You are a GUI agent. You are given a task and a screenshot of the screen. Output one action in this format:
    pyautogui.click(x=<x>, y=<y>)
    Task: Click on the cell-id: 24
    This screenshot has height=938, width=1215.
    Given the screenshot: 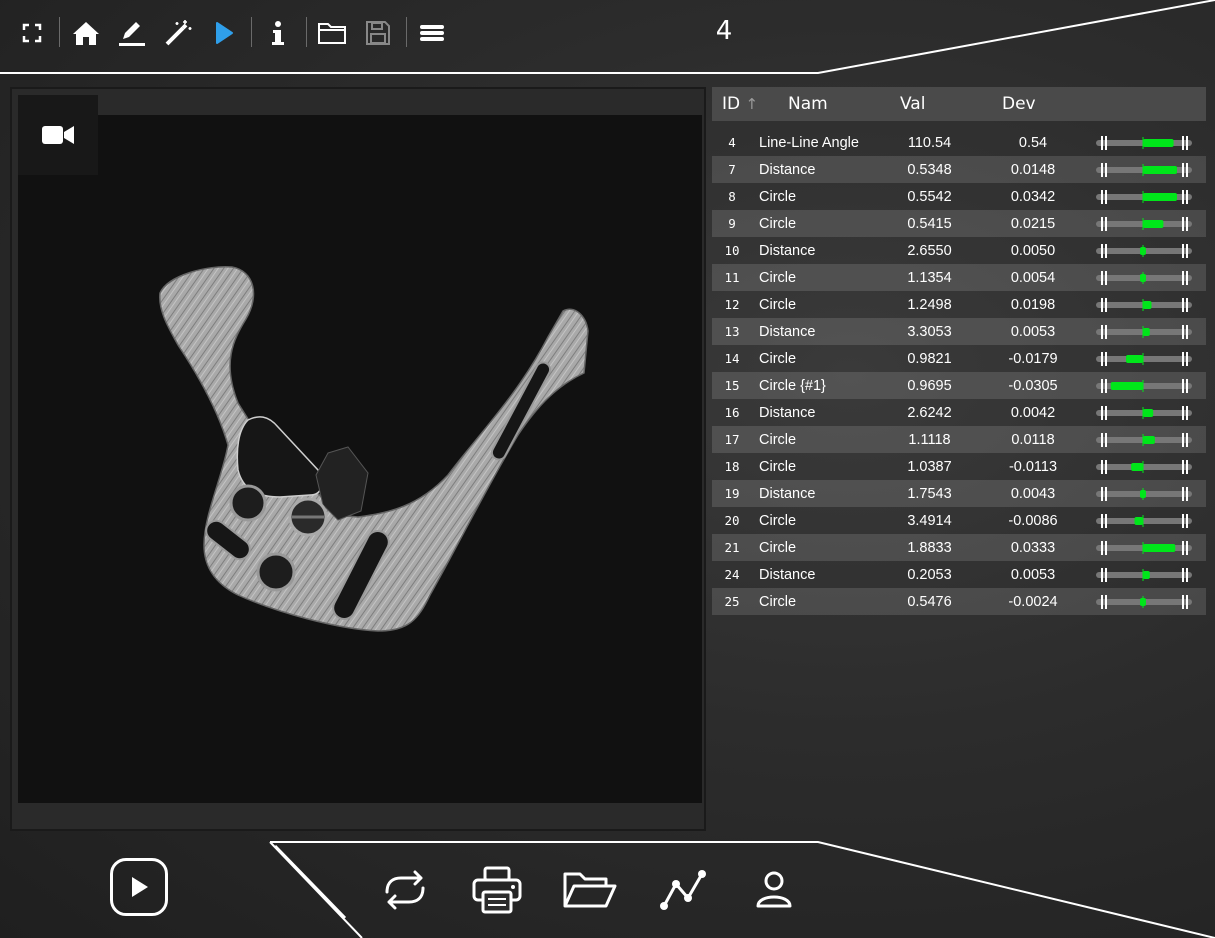 What is the action you would take?
    pyautogui.click(x=732, y=574)
    